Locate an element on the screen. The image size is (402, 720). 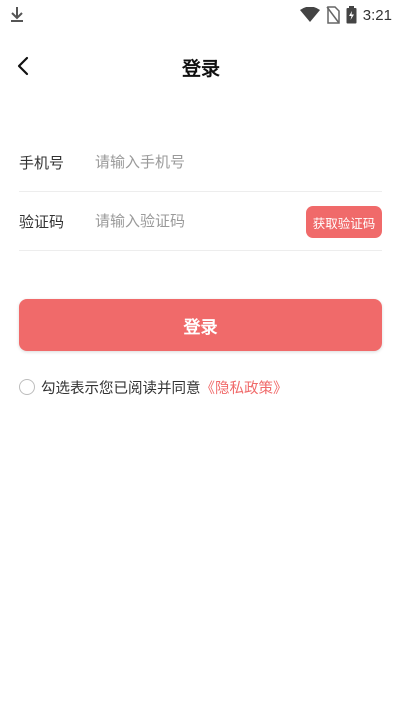
code-input is located at coordinates (190, 221).